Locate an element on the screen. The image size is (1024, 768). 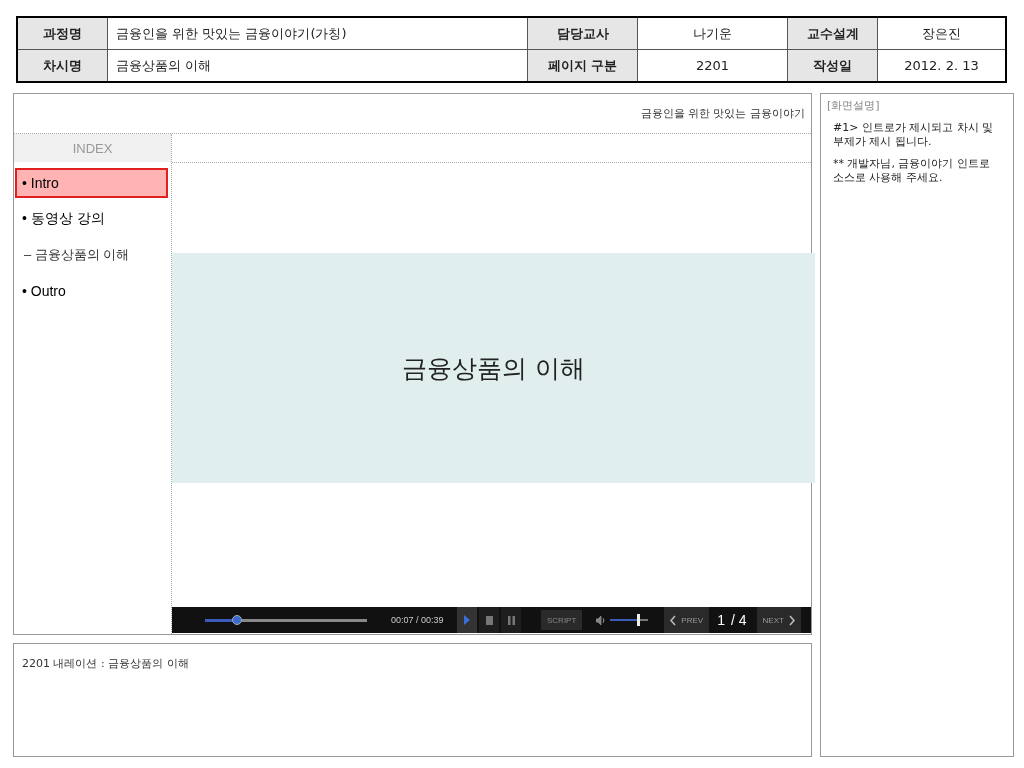
pause-icon is located at coordinates (511, 620).